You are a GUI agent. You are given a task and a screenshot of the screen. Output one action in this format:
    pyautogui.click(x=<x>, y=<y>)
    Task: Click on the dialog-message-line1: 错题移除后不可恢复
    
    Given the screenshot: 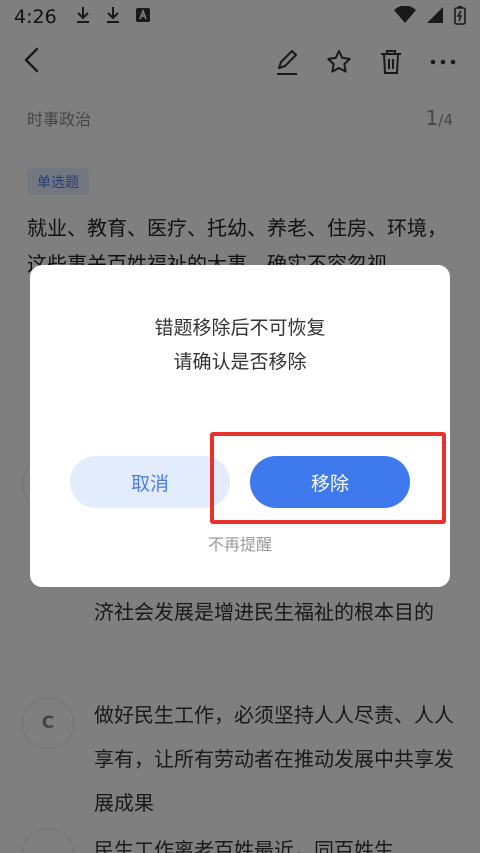 What is the action you would take?
    pyautogui.click(x=240, y=328)
    